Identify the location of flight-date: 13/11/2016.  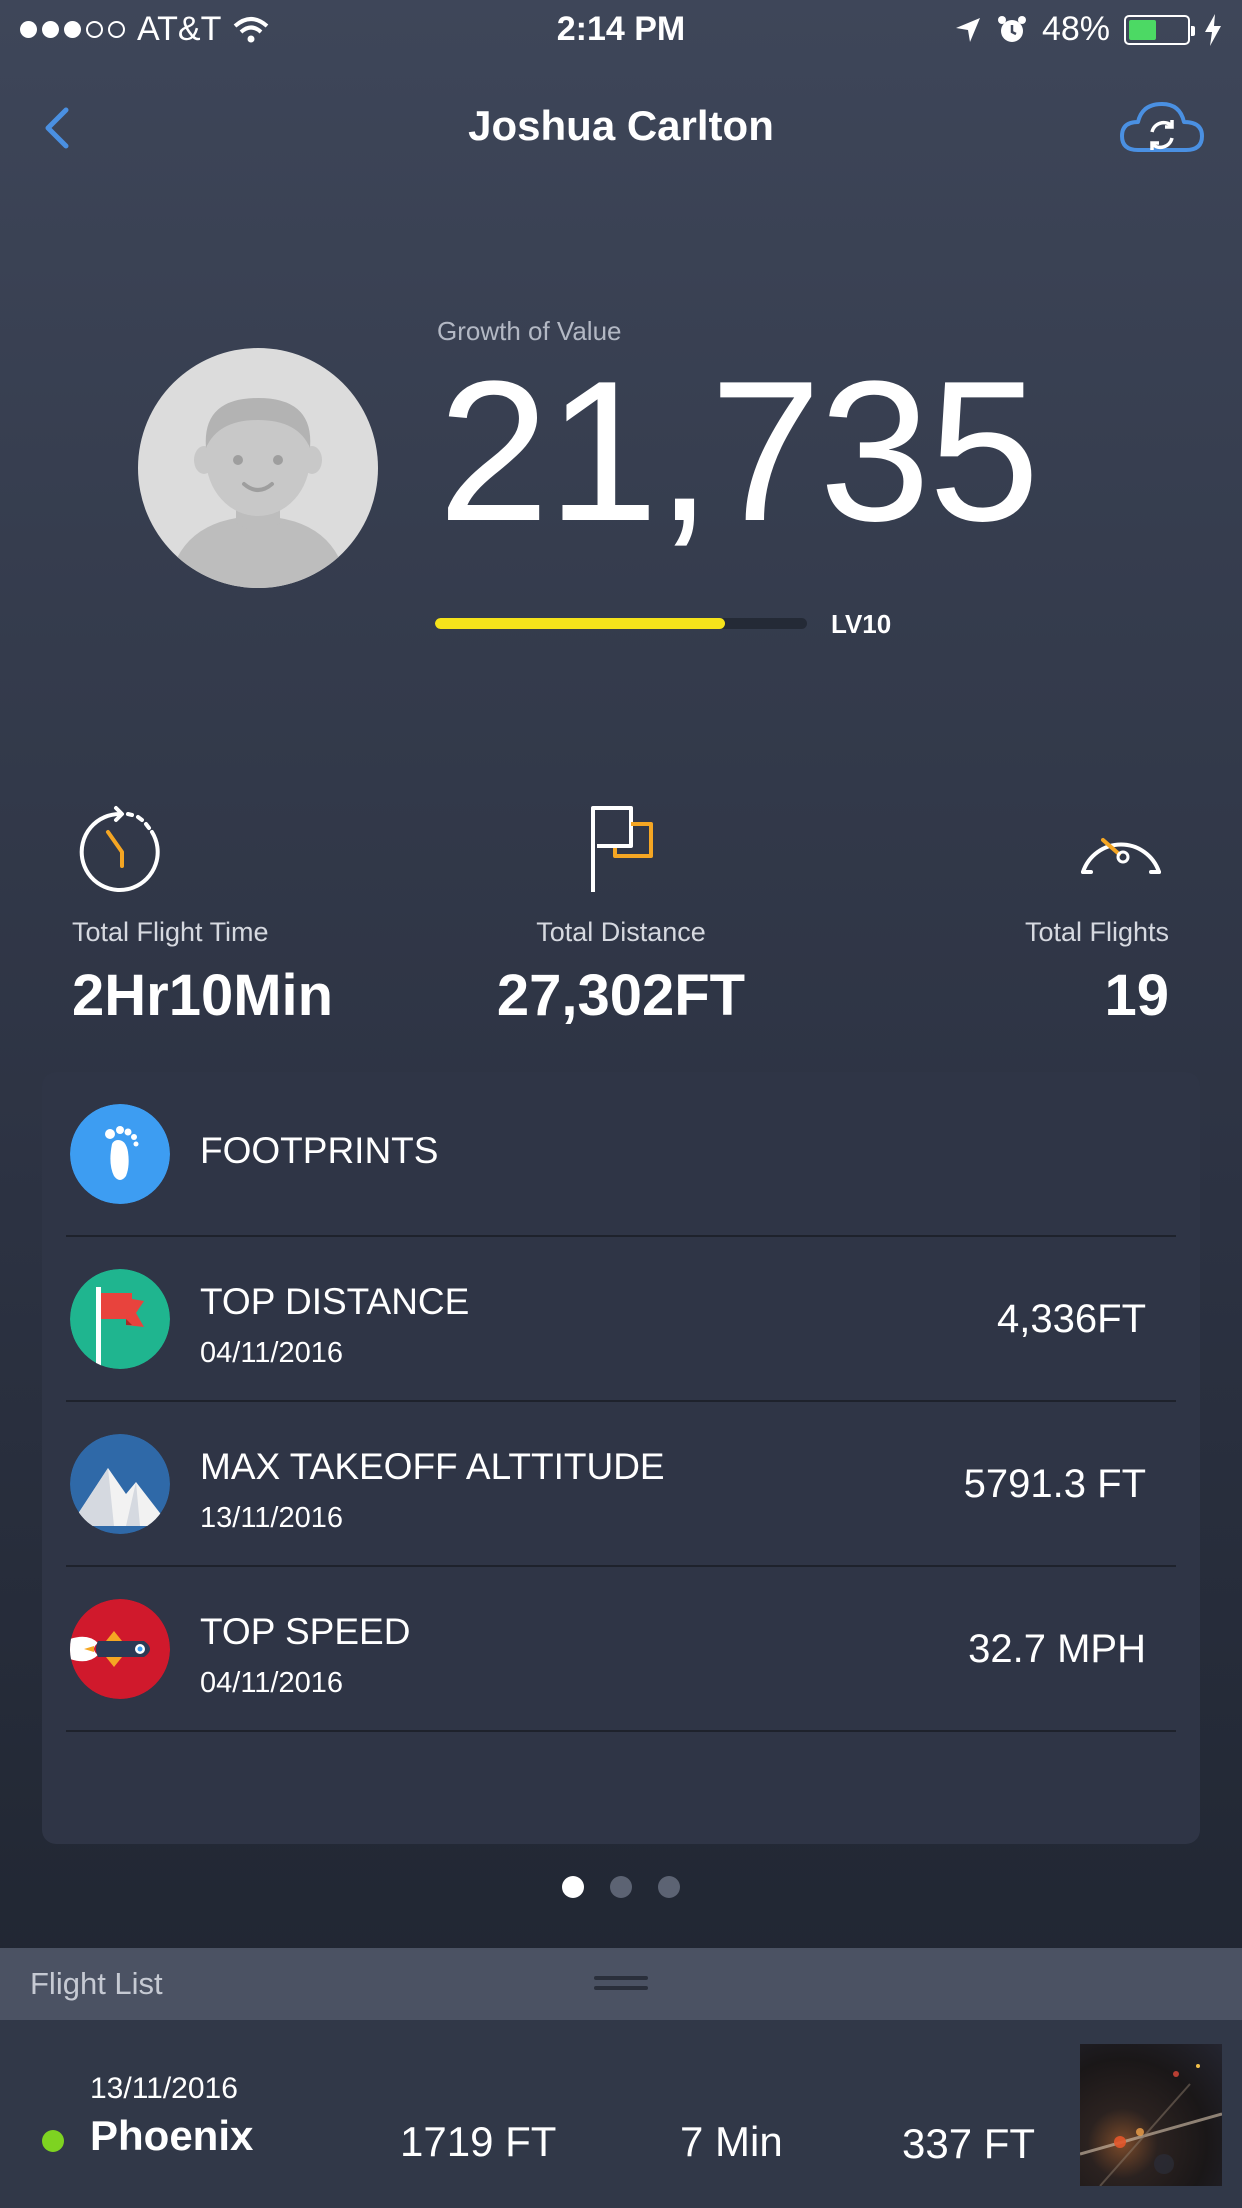
(164, 2088).